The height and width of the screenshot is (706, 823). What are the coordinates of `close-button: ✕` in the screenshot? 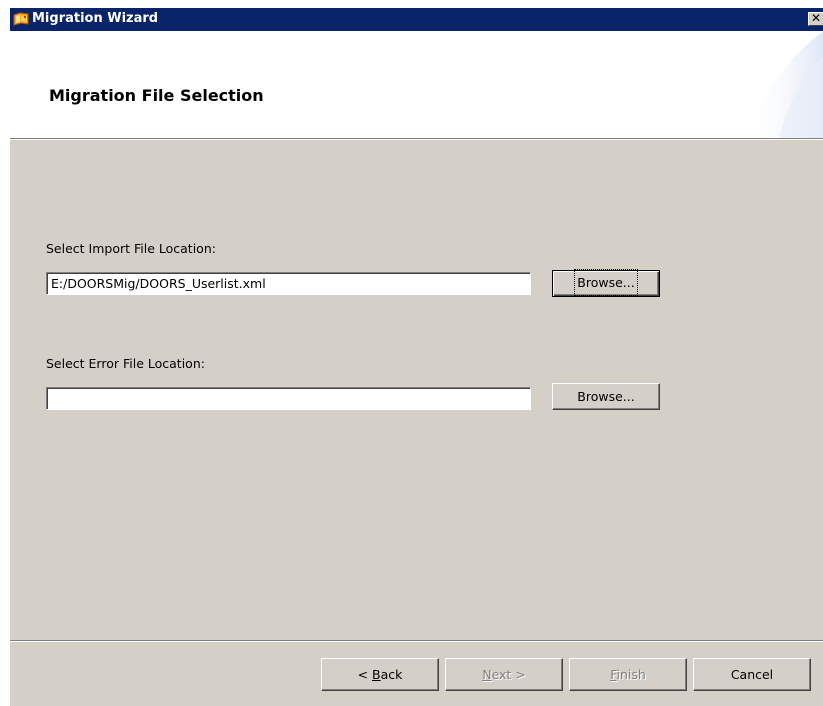 It's located at (815, 19).